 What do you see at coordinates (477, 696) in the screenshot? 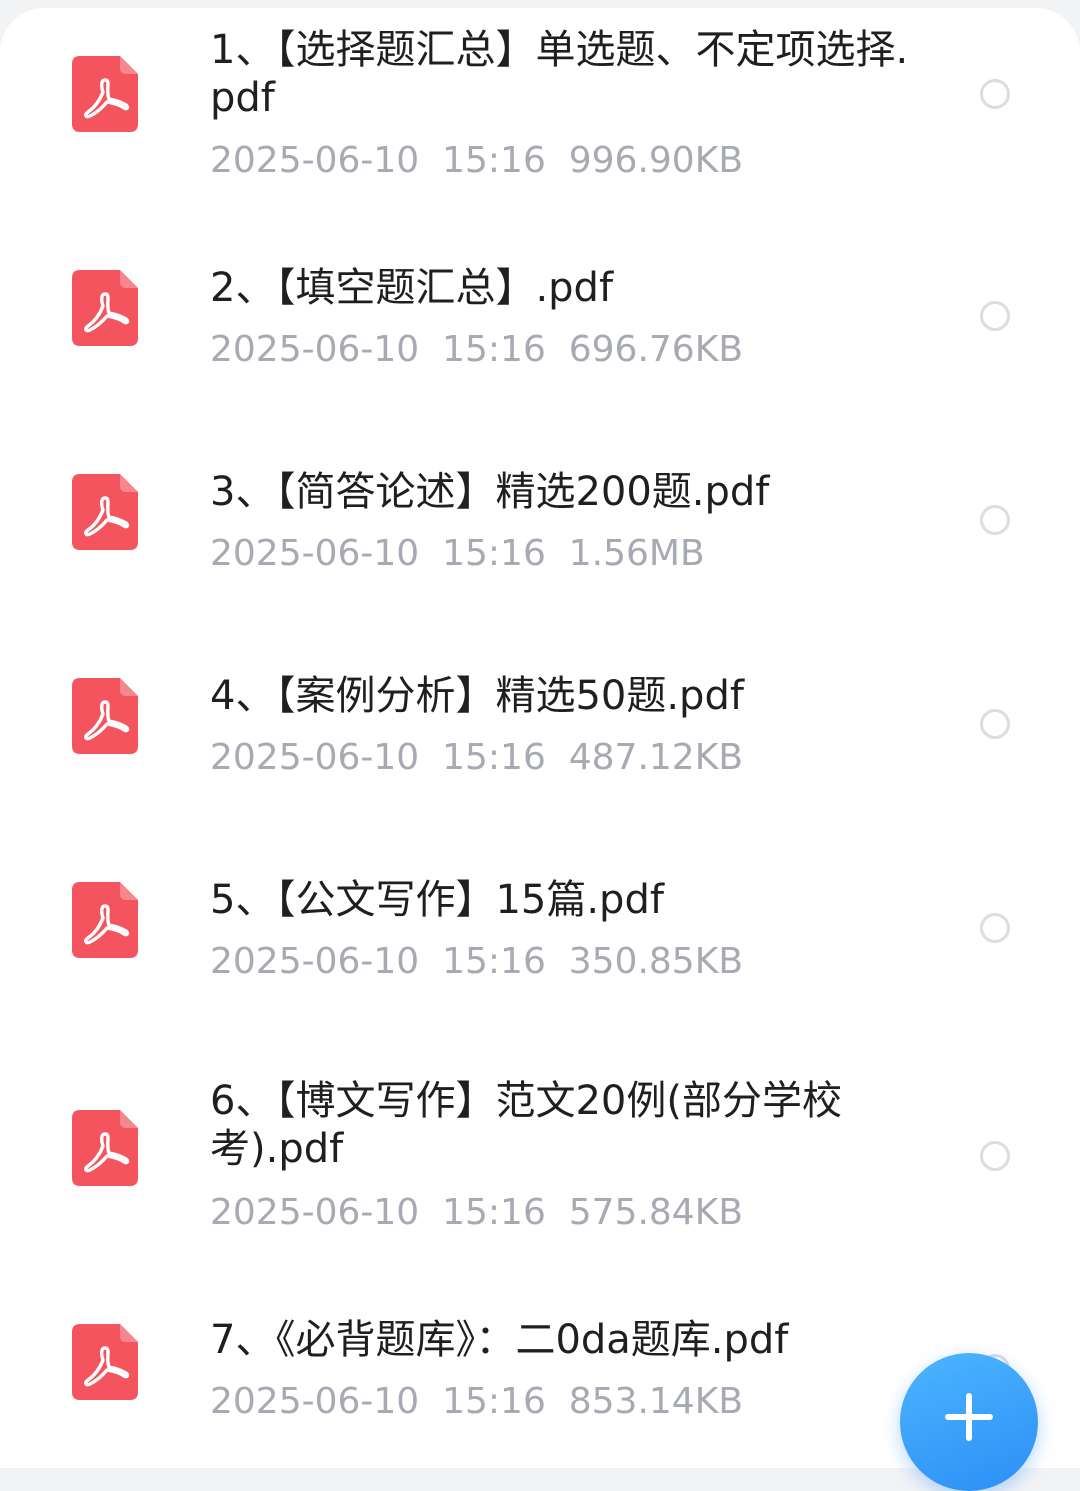
I see `file-name: 4、【案例分析】精选50题.pdf` at bounding box center [477, 696].